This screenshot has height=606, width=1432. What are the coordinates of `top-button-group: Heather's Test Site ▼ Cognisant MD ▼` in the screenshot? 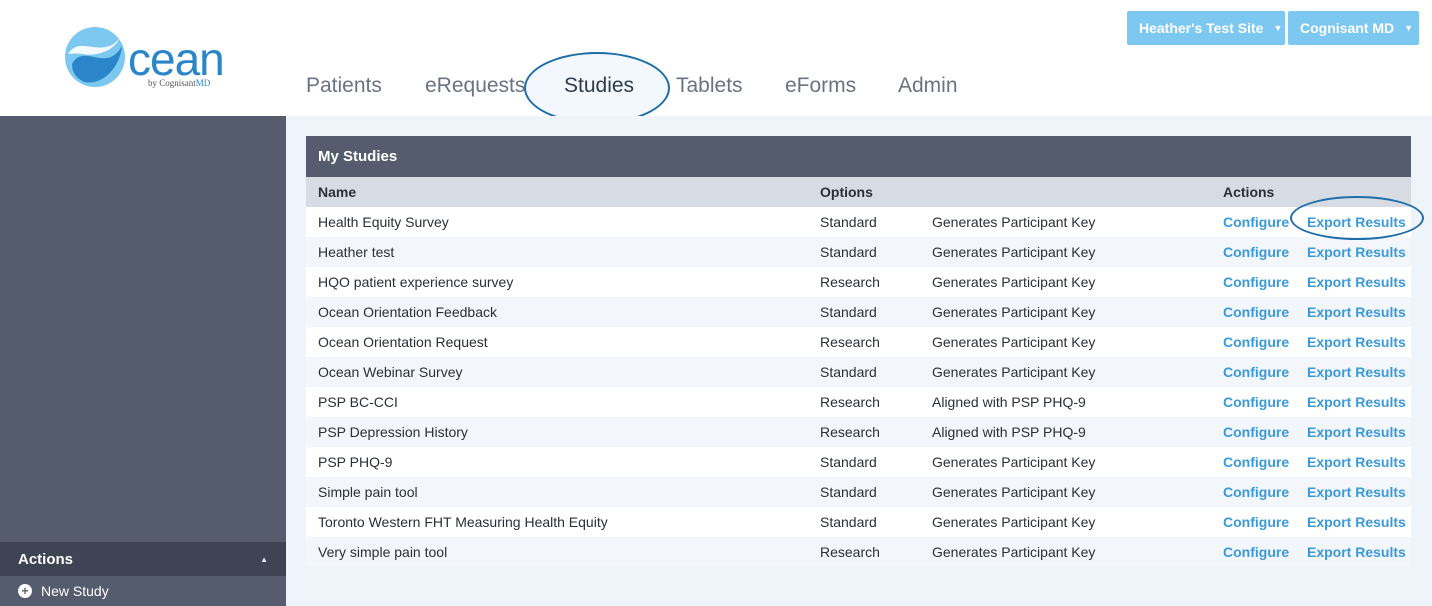 It's located at (1273, 28).